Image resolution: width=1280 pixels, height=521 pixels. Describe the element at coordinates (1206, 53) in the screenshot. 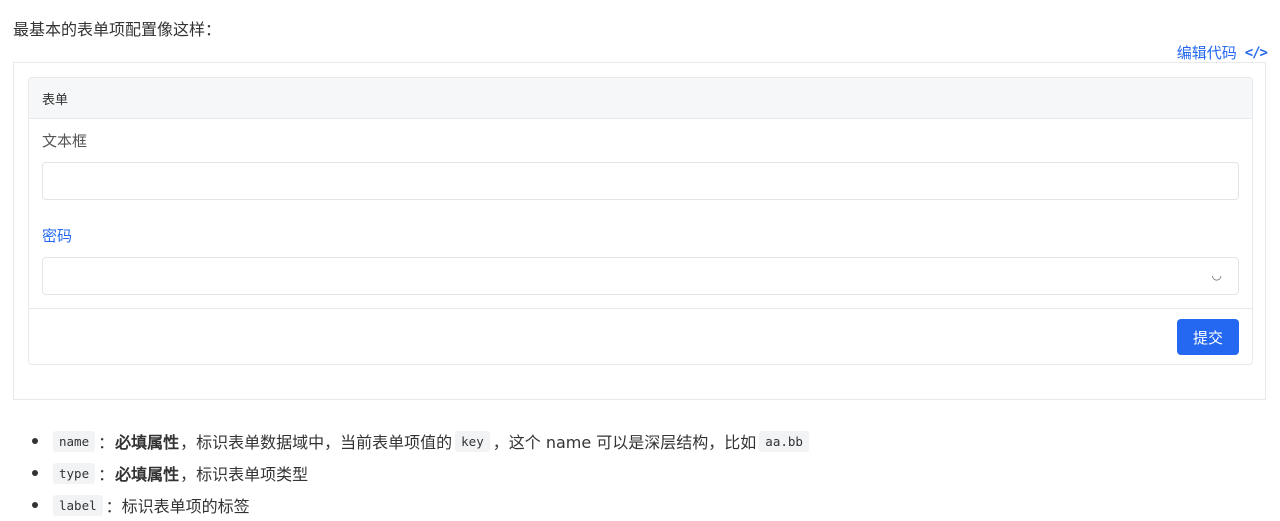

I see `edit-code-label: 编辑代码` at that location.